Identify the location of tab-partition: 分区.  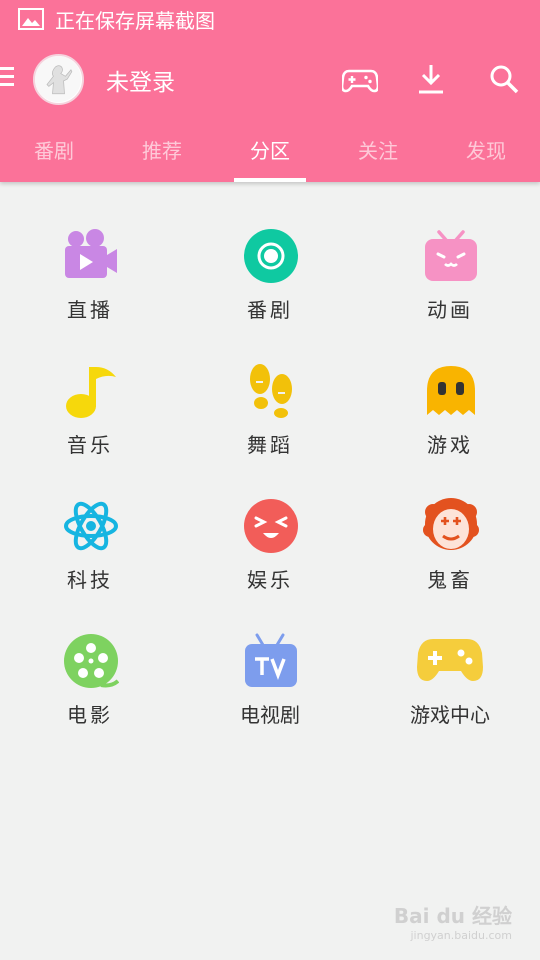
(270, 151).